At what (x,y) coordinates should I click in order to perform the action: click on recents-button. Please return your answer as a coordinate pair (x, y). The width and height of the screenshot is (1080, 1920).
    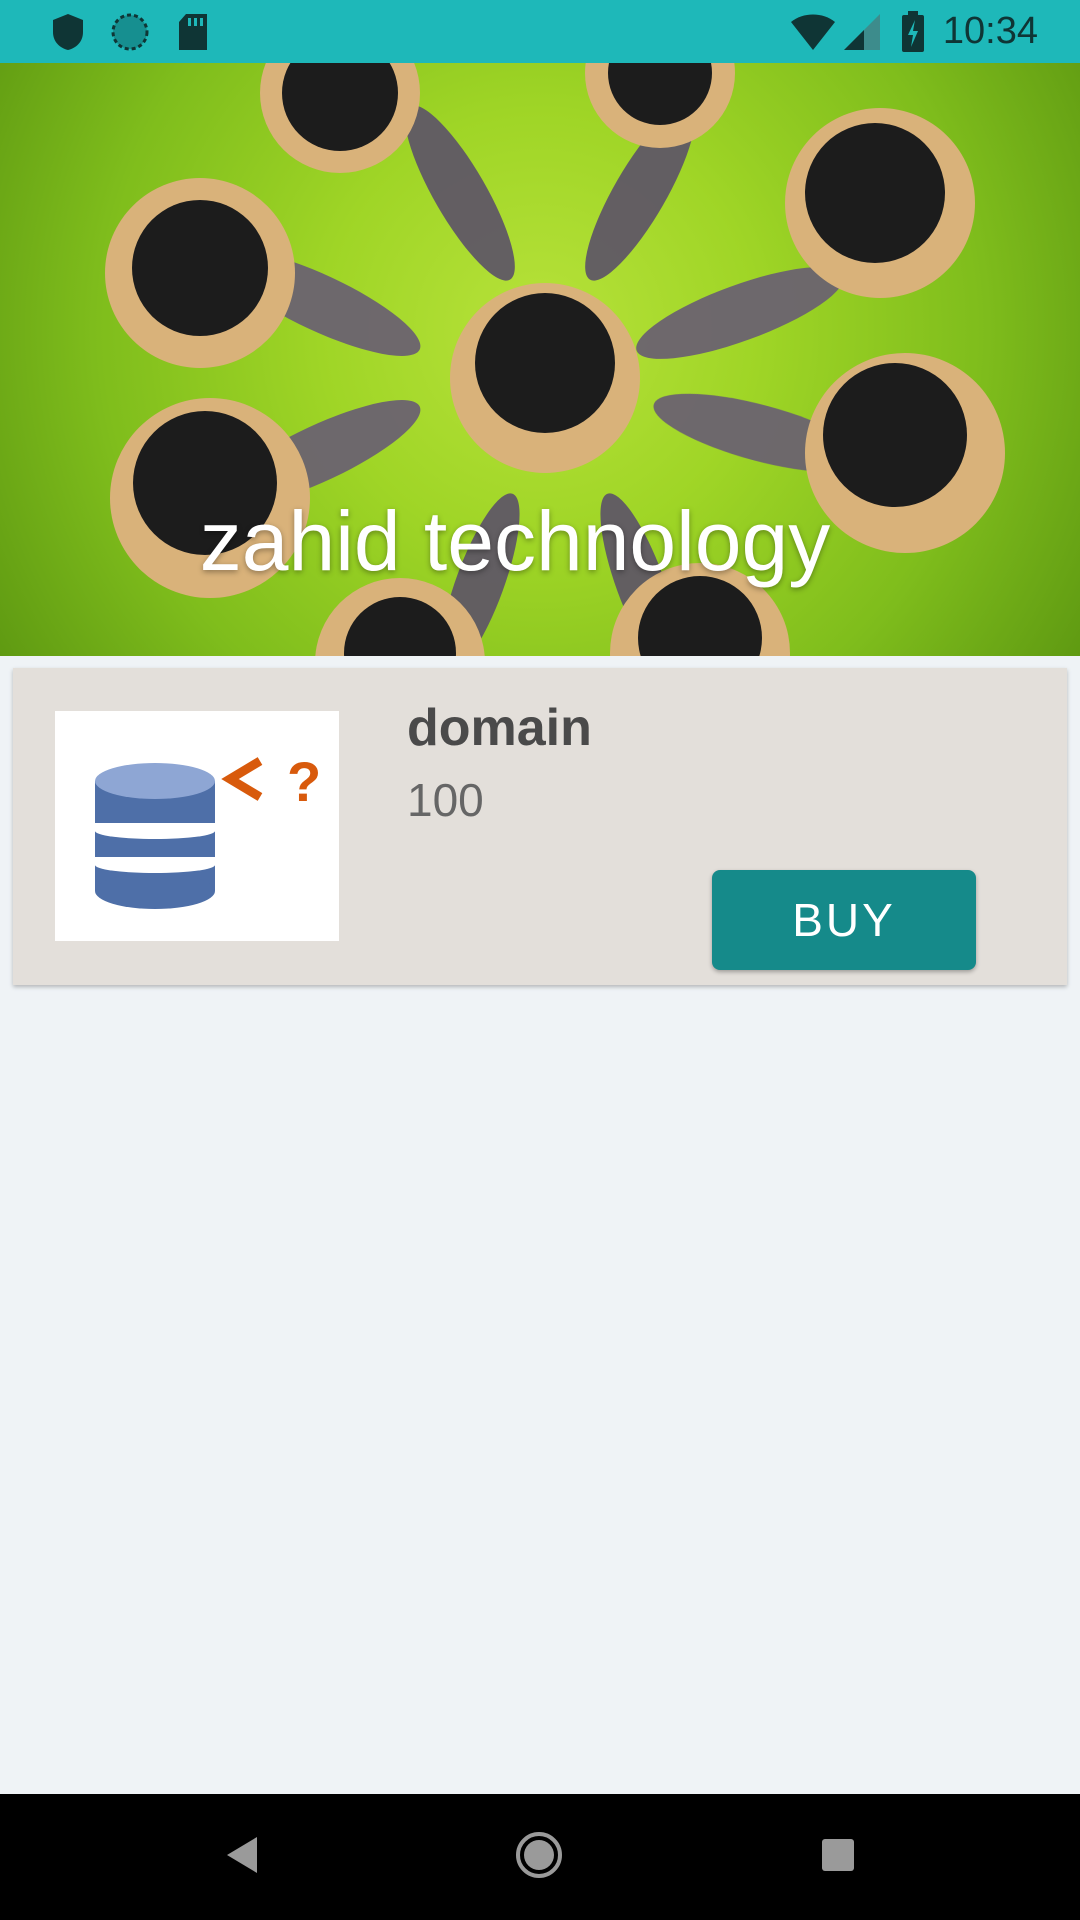
    Looking at the image, I should click on (838, 1857).